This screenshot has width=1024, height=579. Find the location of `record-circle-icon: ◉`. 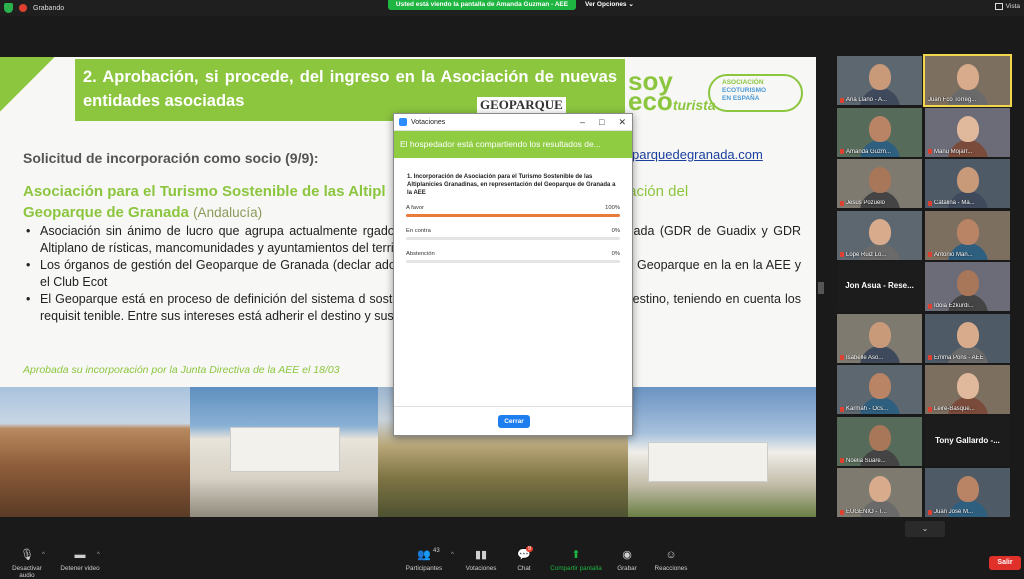

record-circle-icon: ◉ is located at coordinates (627, 555).